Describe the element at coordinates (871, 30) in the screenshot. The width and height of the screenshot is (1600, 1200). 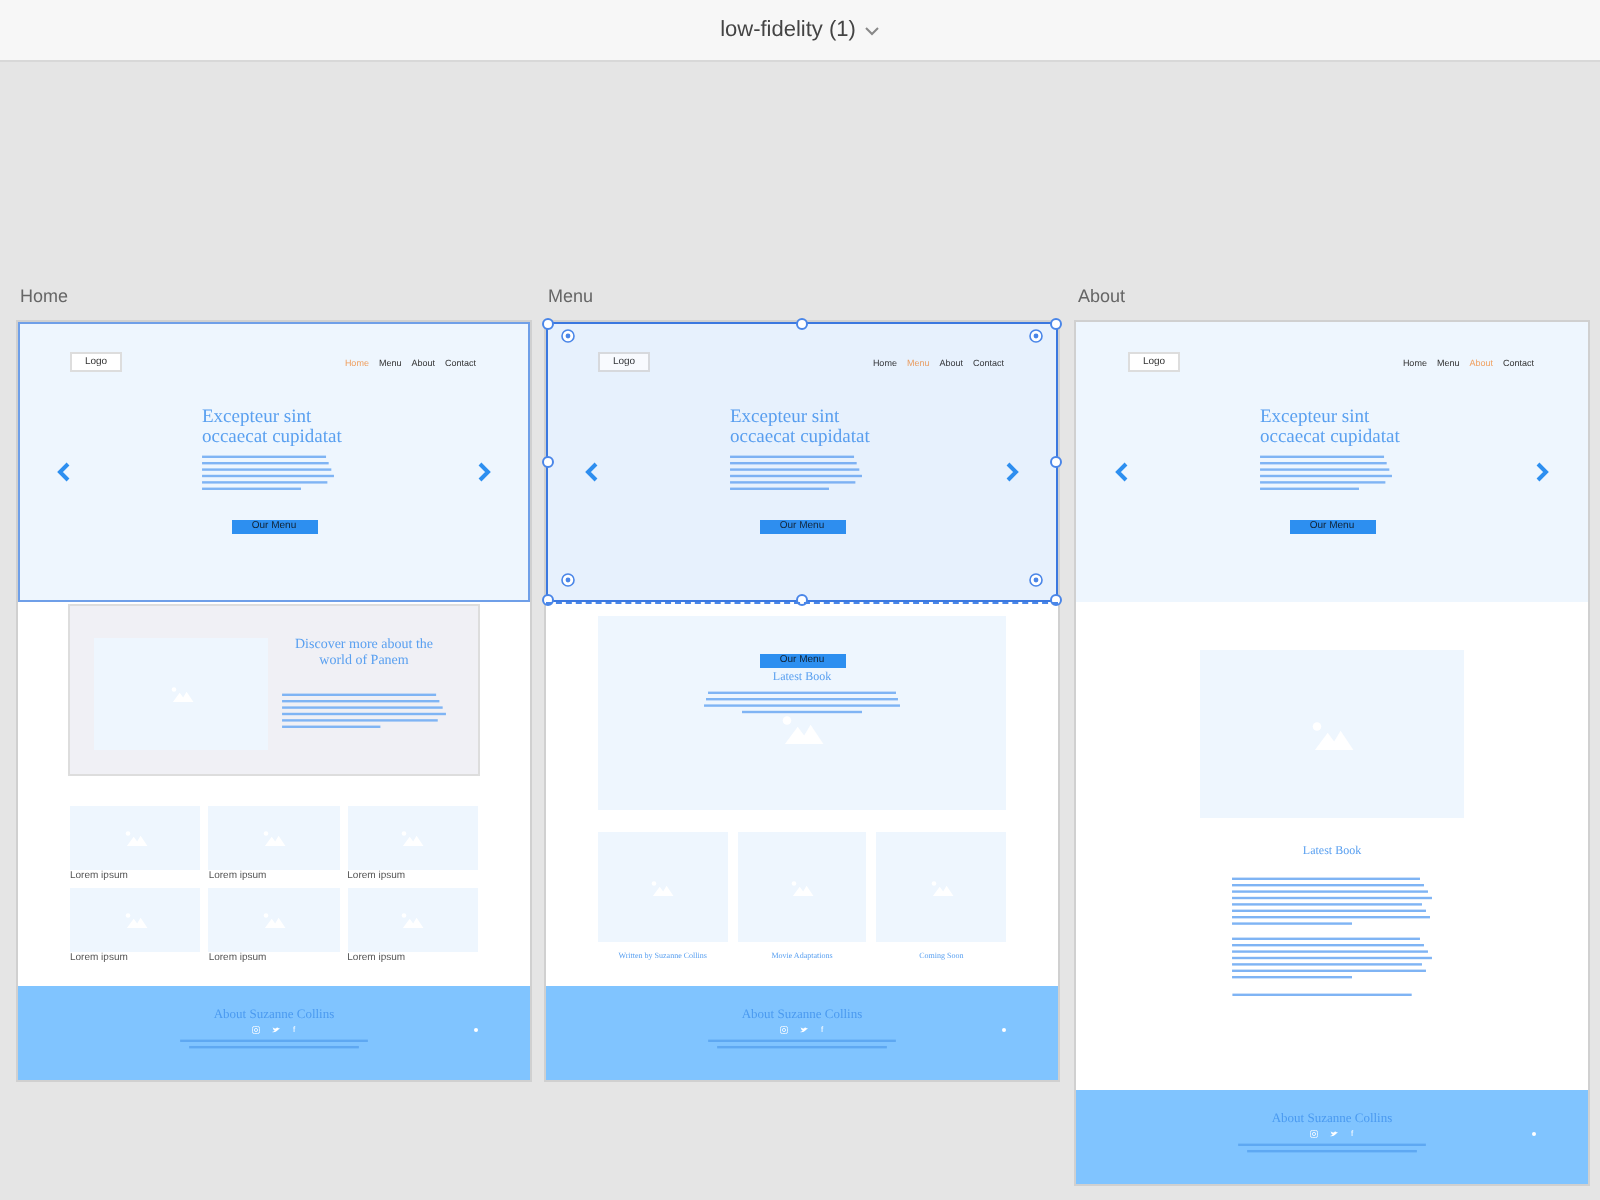
I see `caret-icon` at that location.